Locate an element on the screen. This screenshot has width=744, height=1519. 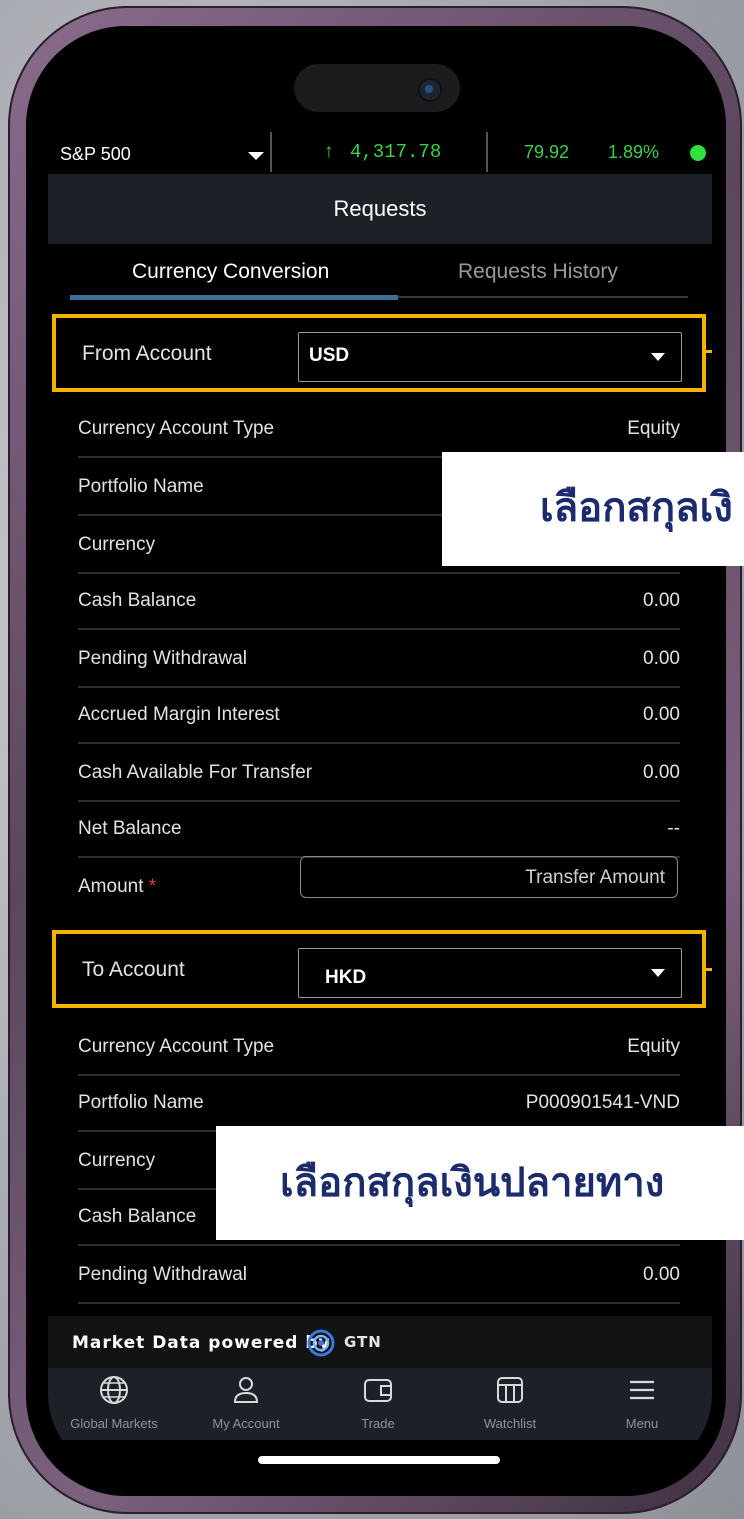
globe-icon is located at coordinates (114, 1390).